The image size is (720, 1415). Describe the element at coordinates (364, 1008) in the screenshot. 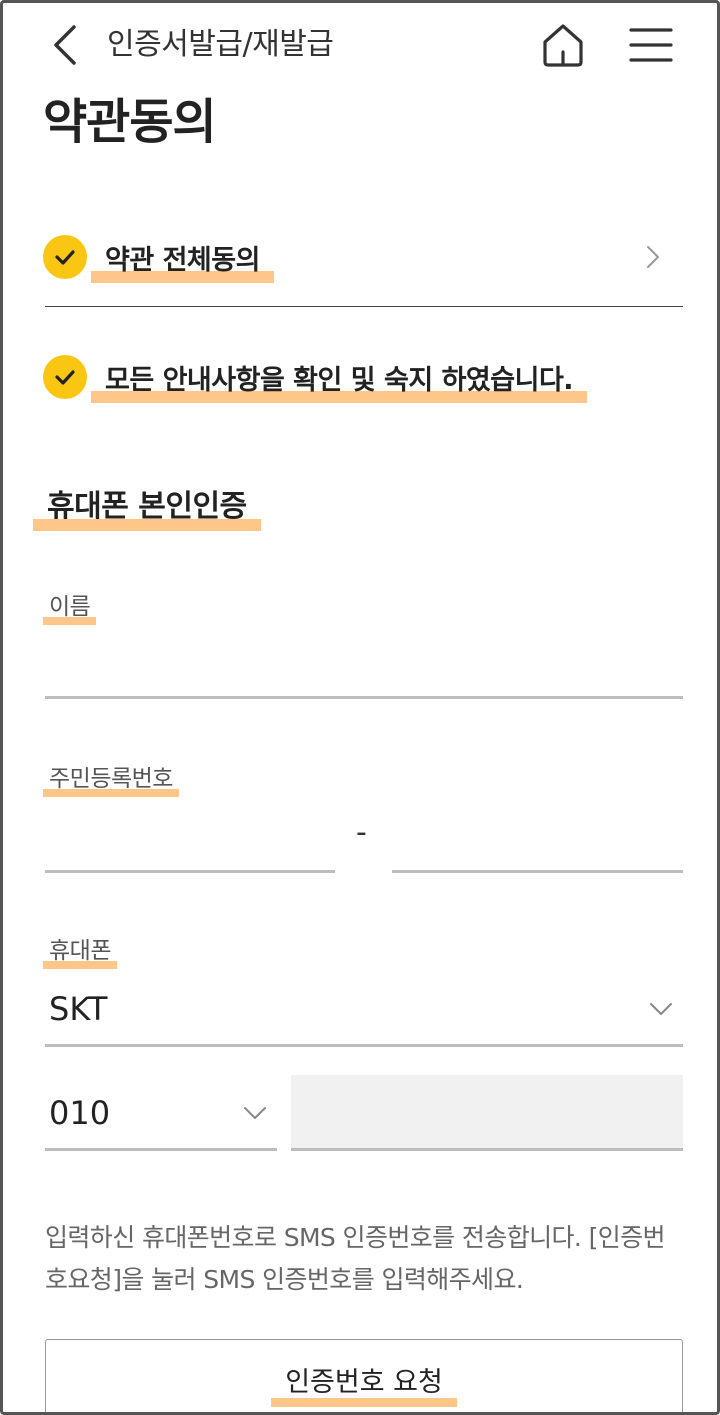

I see `carrier-select: SKT` at that location.